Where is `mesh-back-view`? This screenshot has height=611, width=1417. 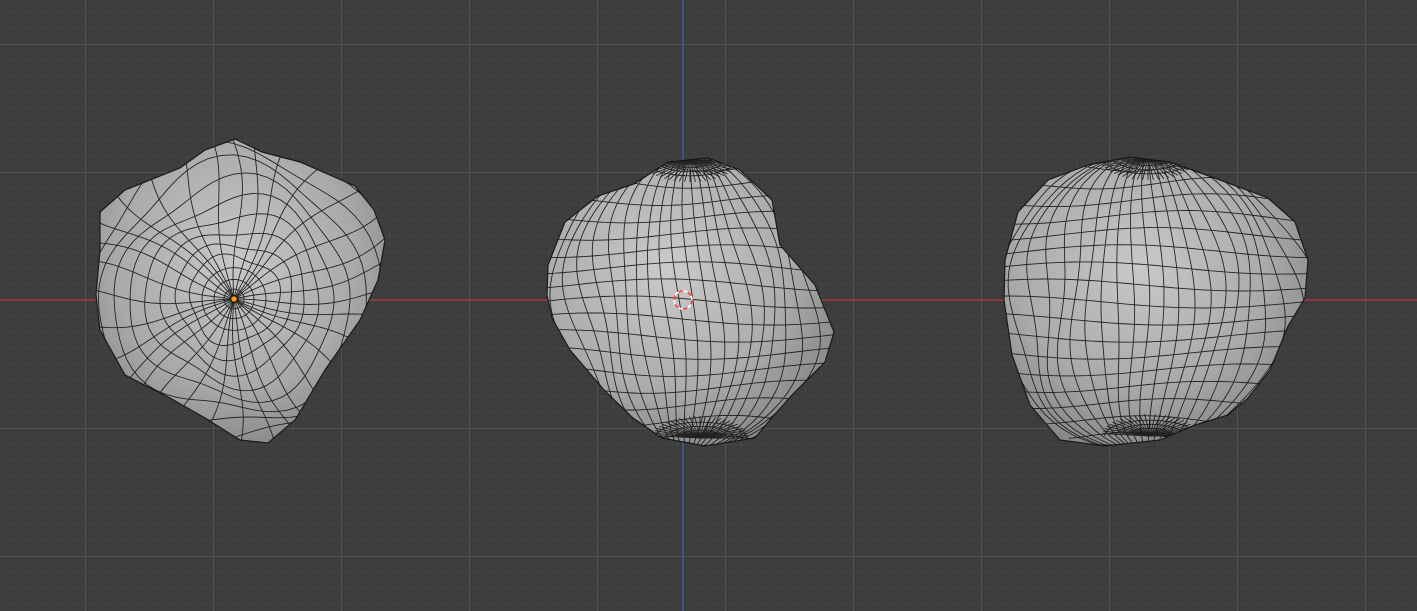 mesh-back-view is located at coordinates (1156, 302).